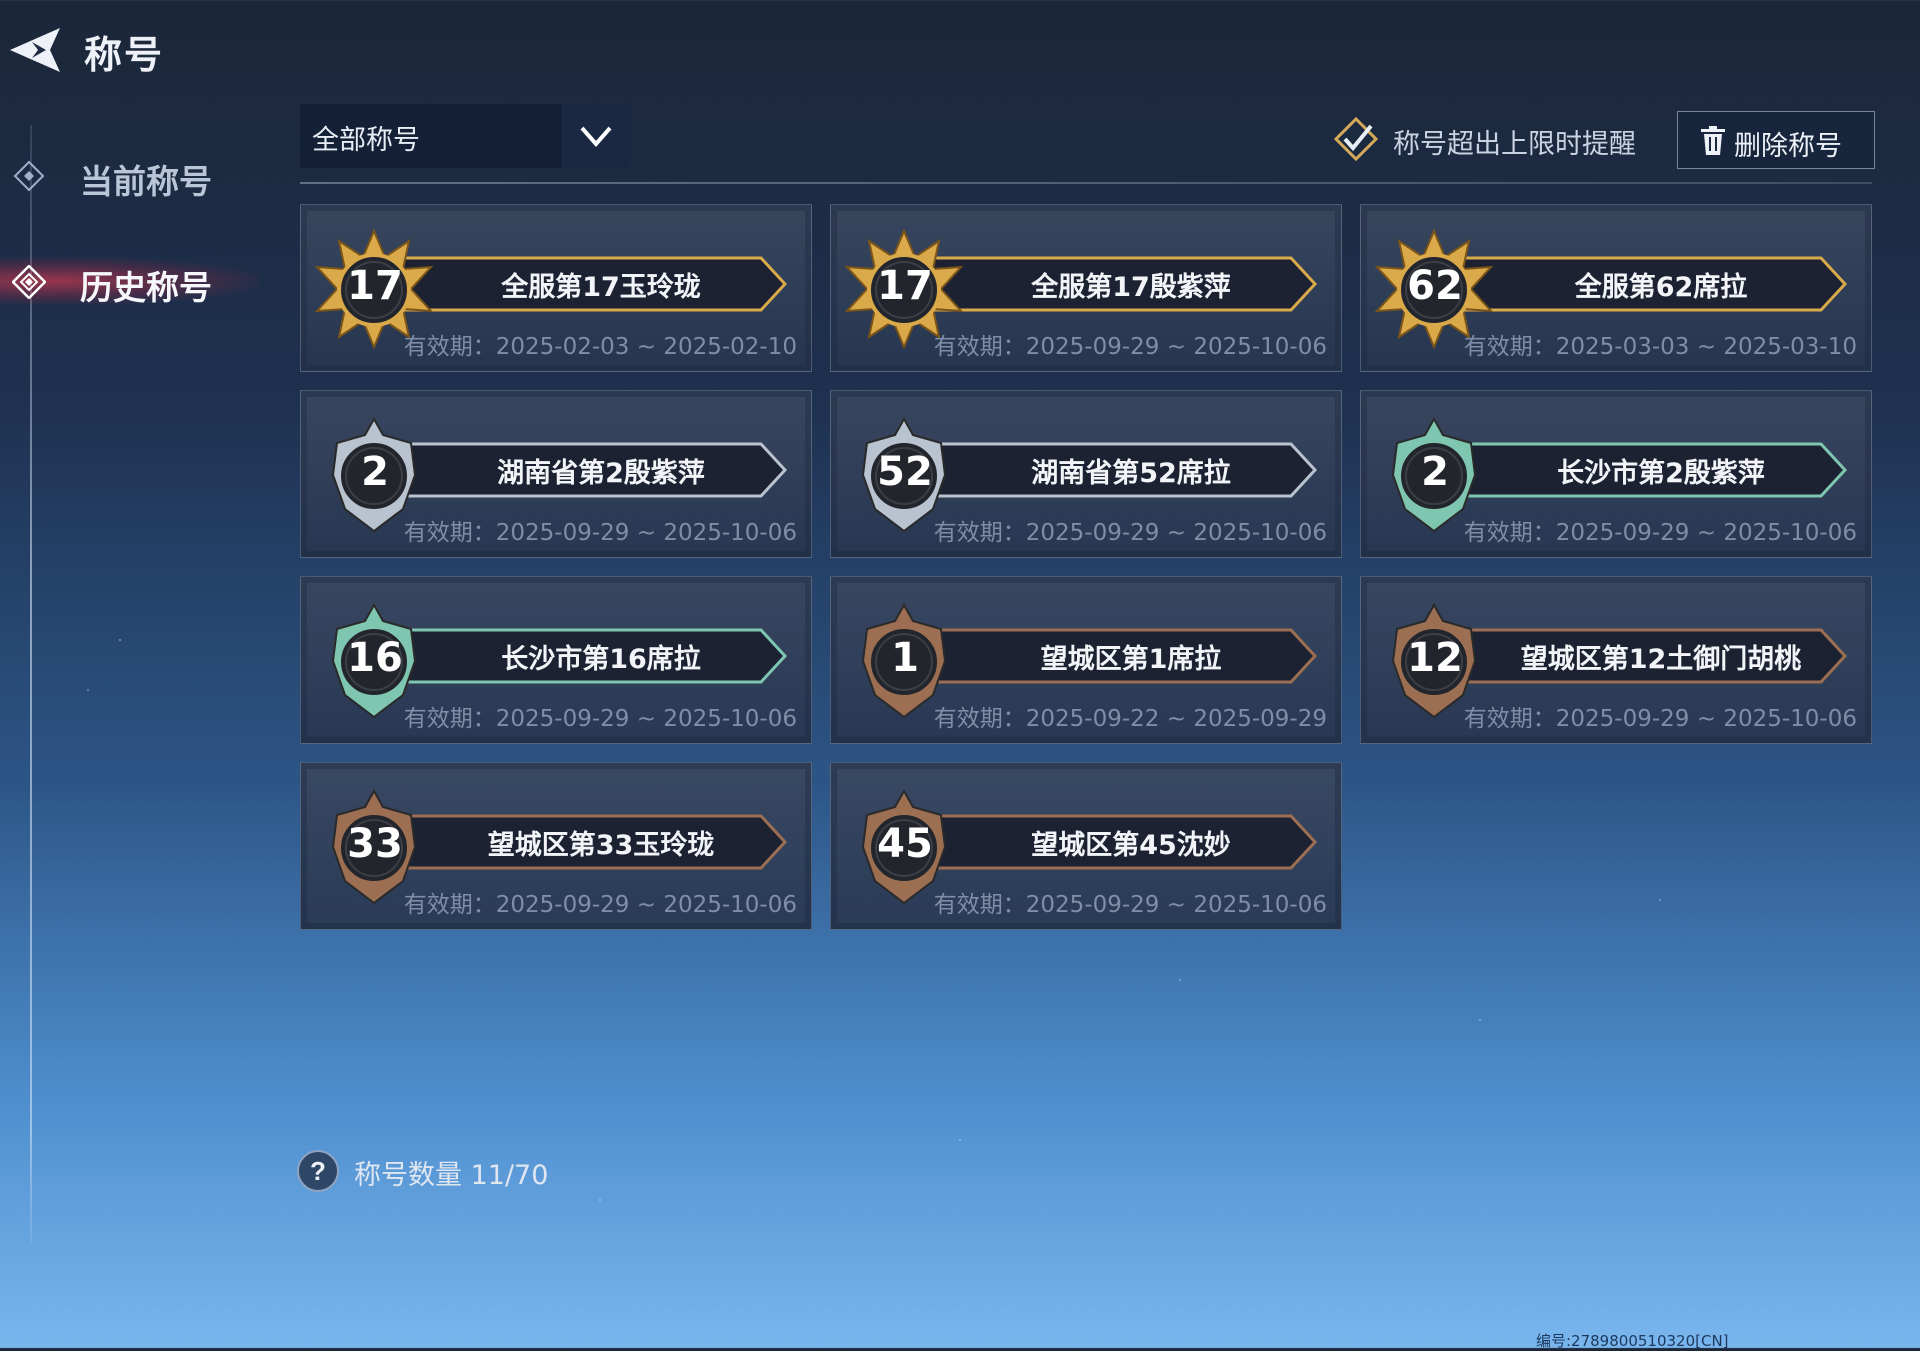 This screenshot has height=1351, width=1920. Describe the element at coordinates (451, 1175) in the screenshot. I see `title-count: 称号数量 11/70` at that location.